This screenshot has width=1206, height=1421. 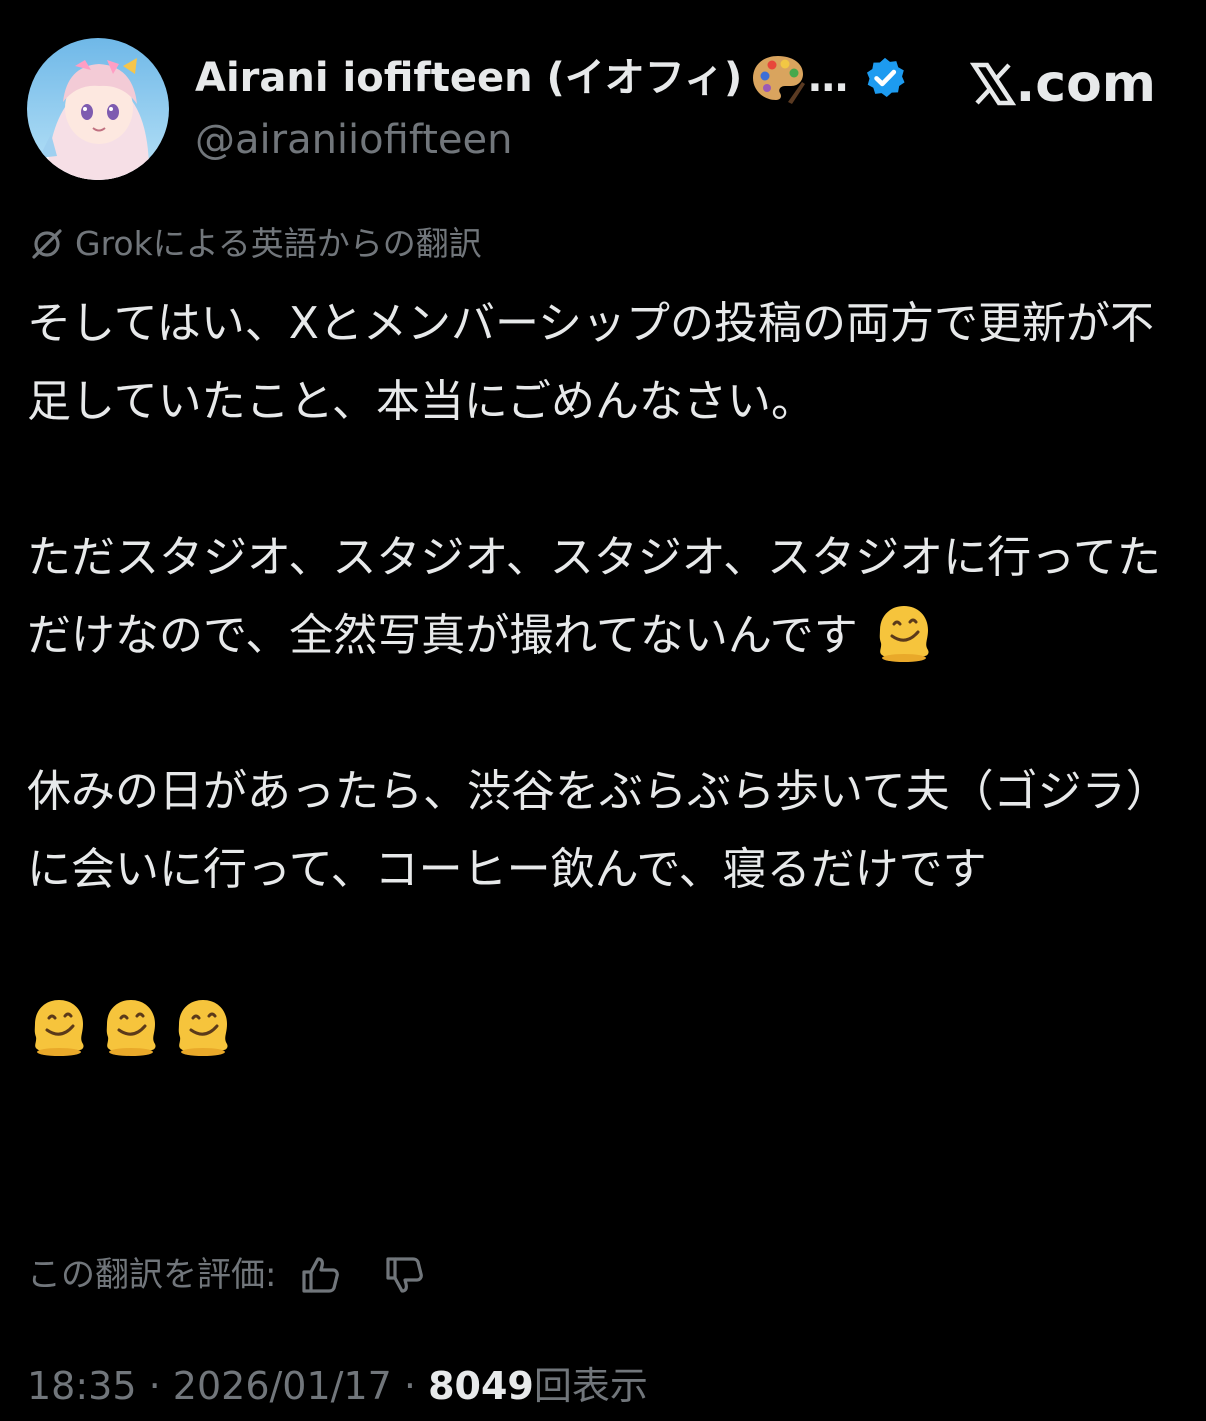 I want to click on thumbs-down-icon, so click(x=404, y=1275).